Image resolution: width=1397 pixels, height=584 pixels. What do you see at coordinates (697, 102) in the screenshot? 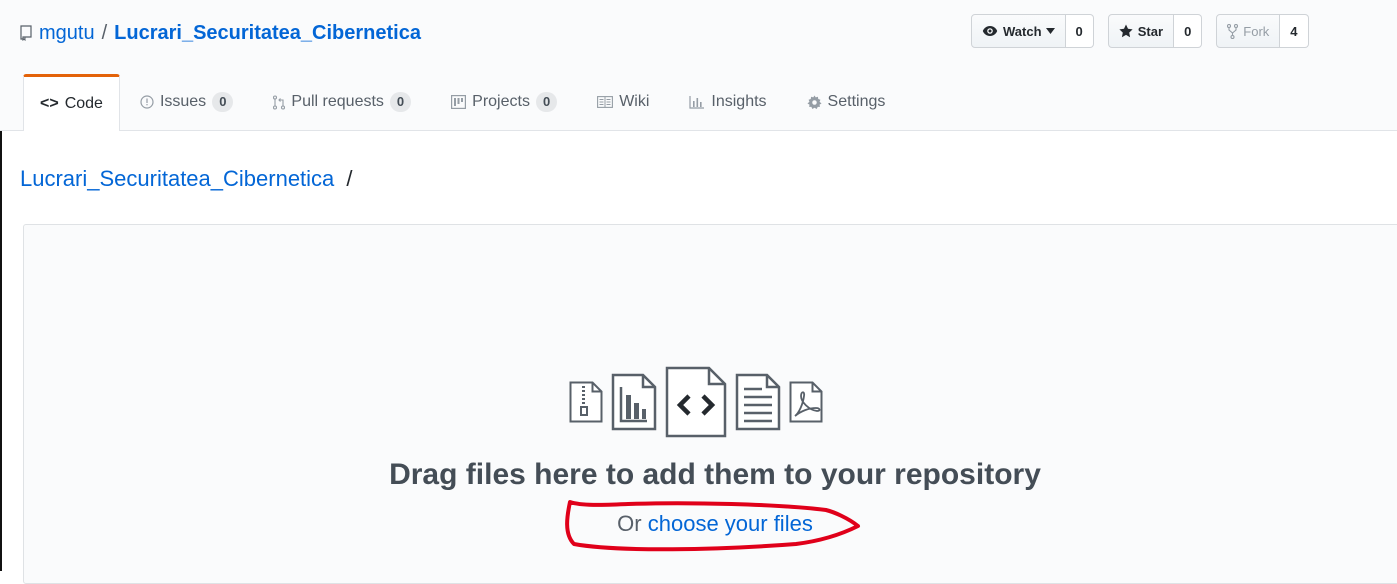
I see `graph-icon` at bounding box center [697, 102].